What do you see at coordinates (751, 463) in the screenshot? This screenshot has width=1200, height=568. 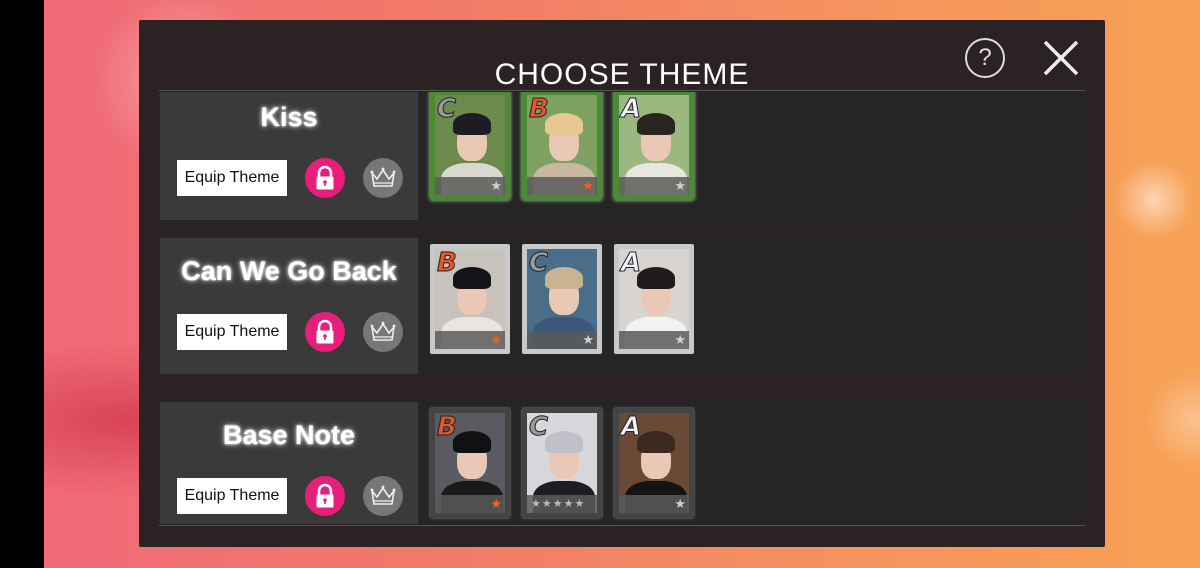 I see `card-strip: B ★ C ★★★★★ A ★` at bounding box center [751, 463].